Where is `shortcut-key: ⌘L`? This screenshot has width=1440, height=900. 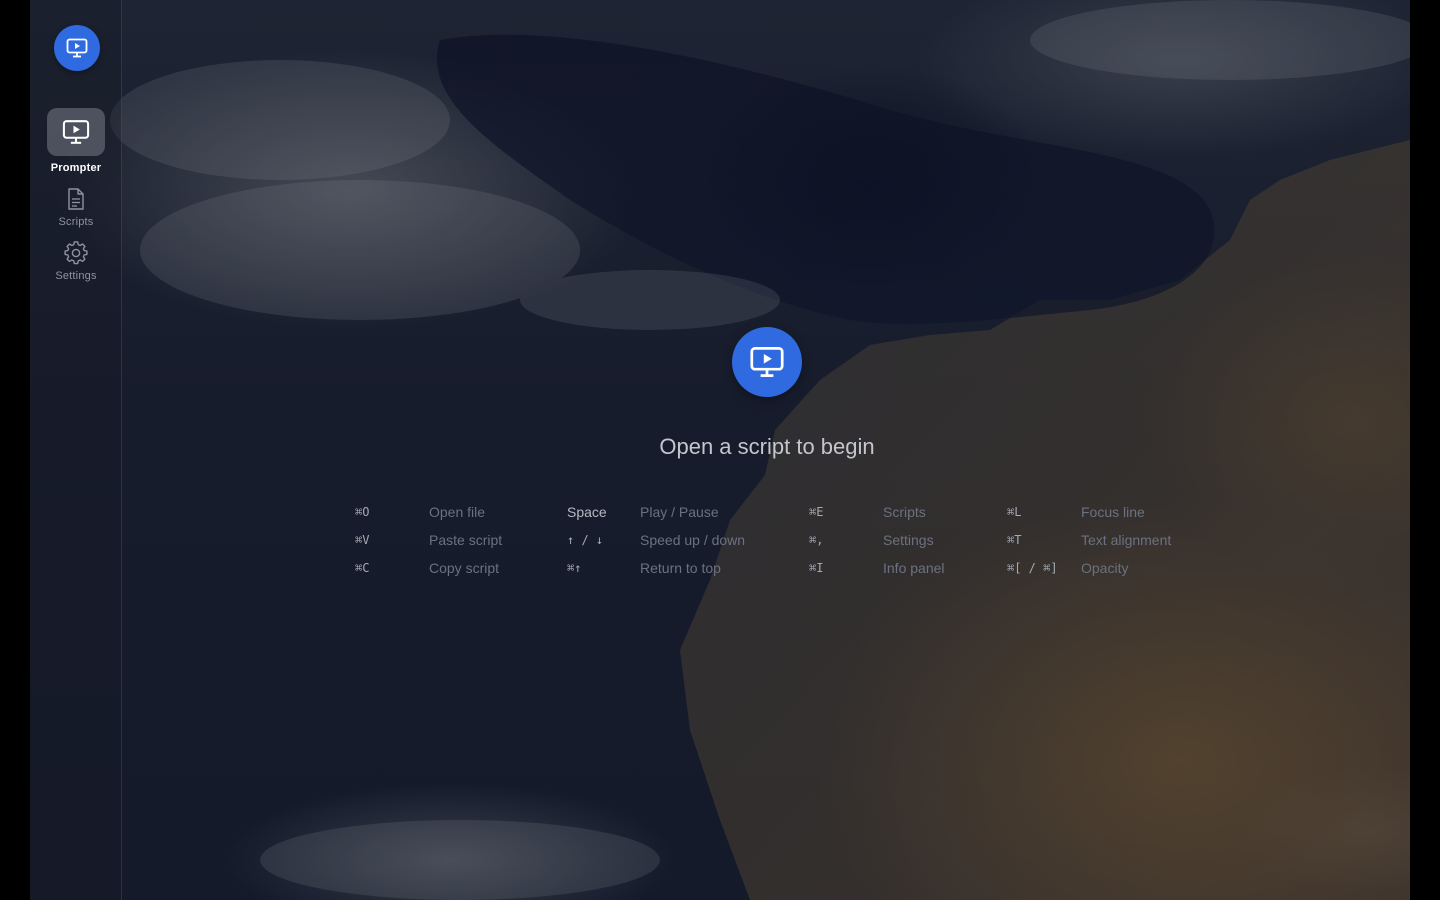
shortcut-key: ⌘L is located at coordinates (1014, 512).